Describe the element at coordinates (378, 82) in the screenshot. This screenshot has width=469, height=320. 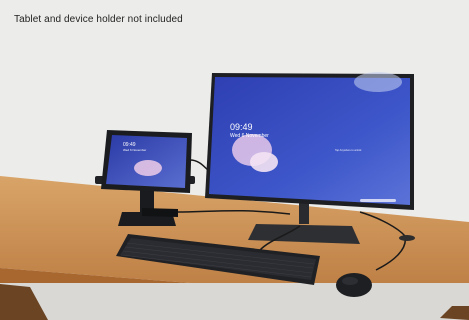
I see `wallpaper-moon-shape` at that location.